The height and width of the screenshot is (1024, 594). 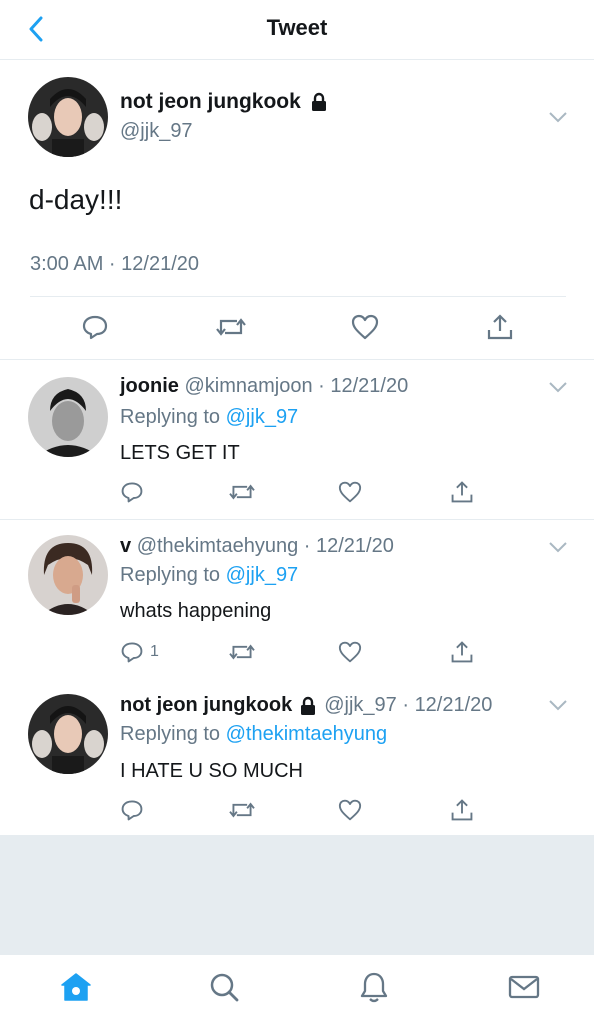 I want to click on home-icon, so click(x=76, y=987).